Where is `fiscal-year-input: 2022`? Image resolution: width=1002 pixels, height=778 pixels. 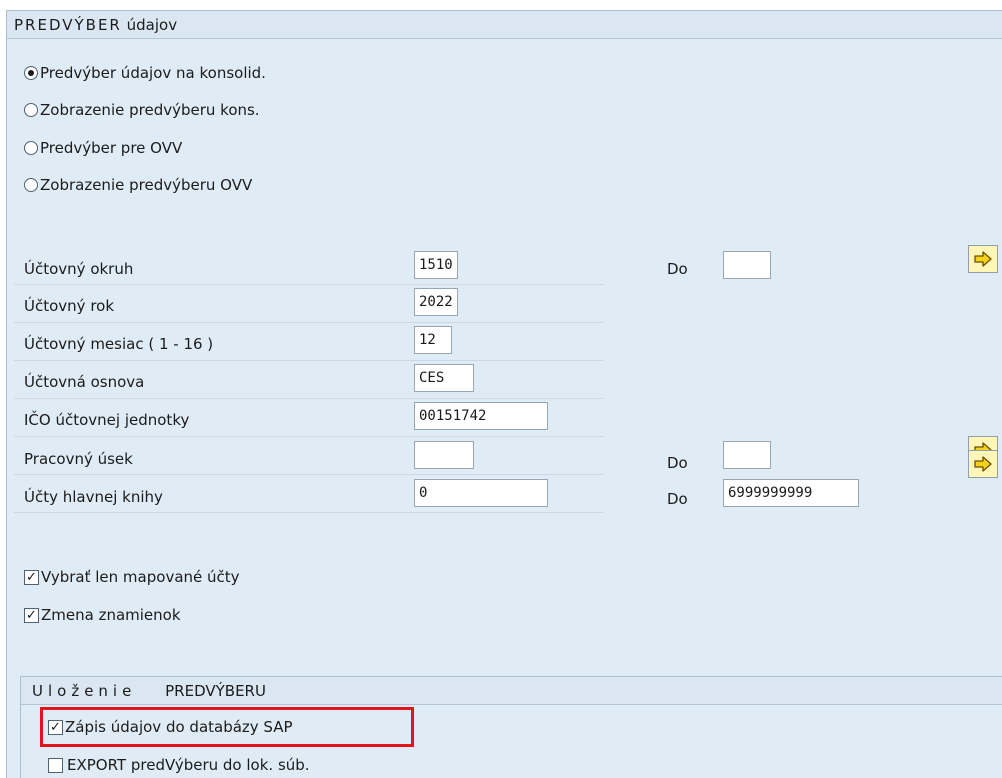 fiscal-year-input: 2022 is located at coordinates (436, 302).